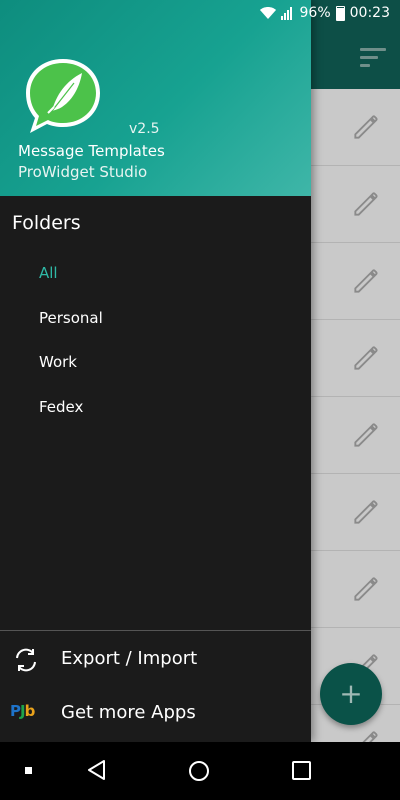 This screenshot has width=400, height=800. What do you see at coordinates (22, 711) in the screenshot?
I see `apps-icon: PJb` at bounding box center [22, 711].